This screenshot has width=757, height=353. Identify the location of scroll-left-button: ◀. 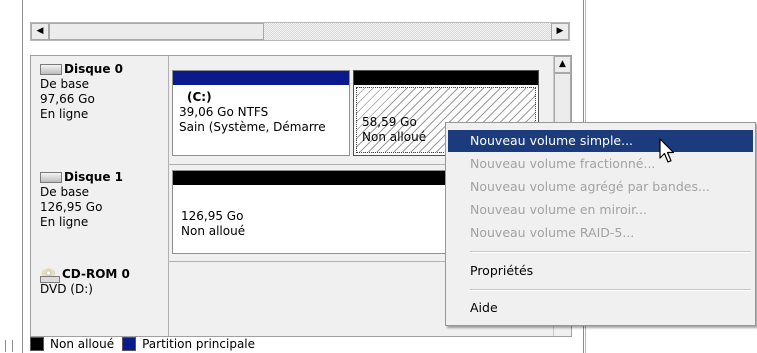
(40, 31).